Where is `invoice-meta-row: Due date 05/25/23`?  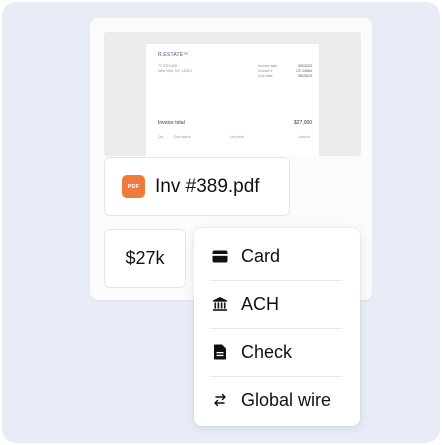
invoice-meta-row: Due date 05/25/23 is located at coordinates (285, 76).